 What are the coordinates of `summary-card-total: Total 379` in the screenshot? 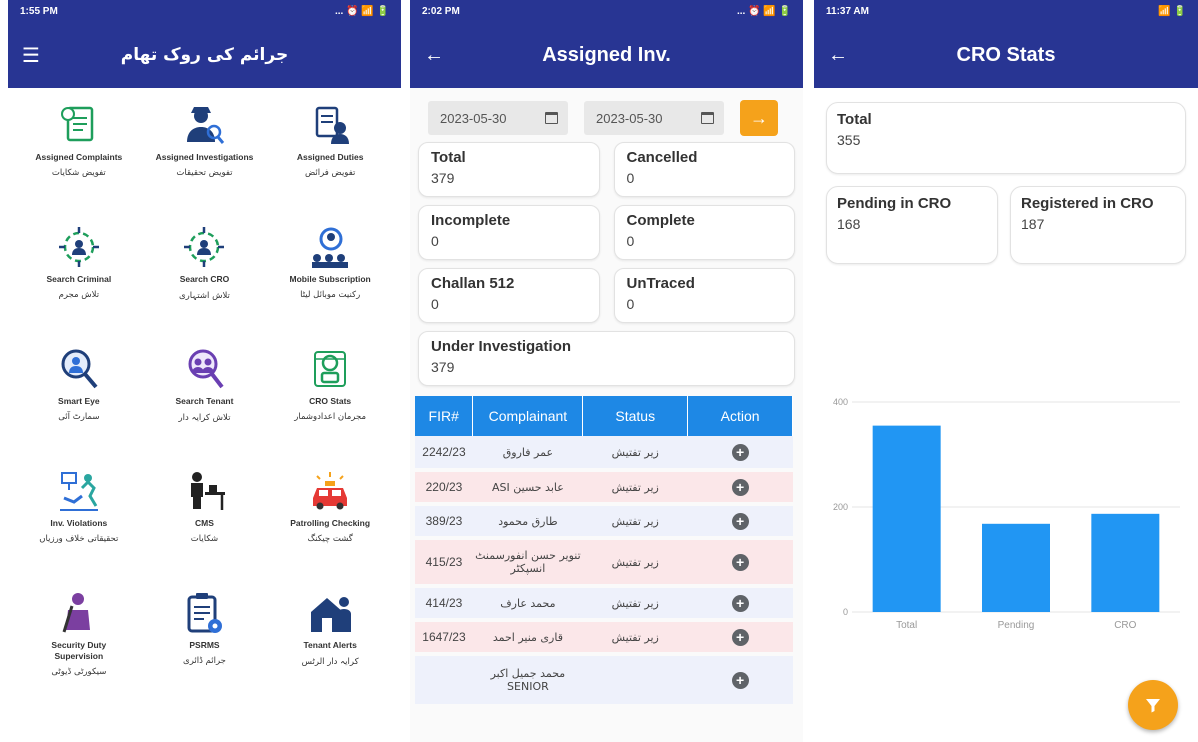 It's located at (509, 169).